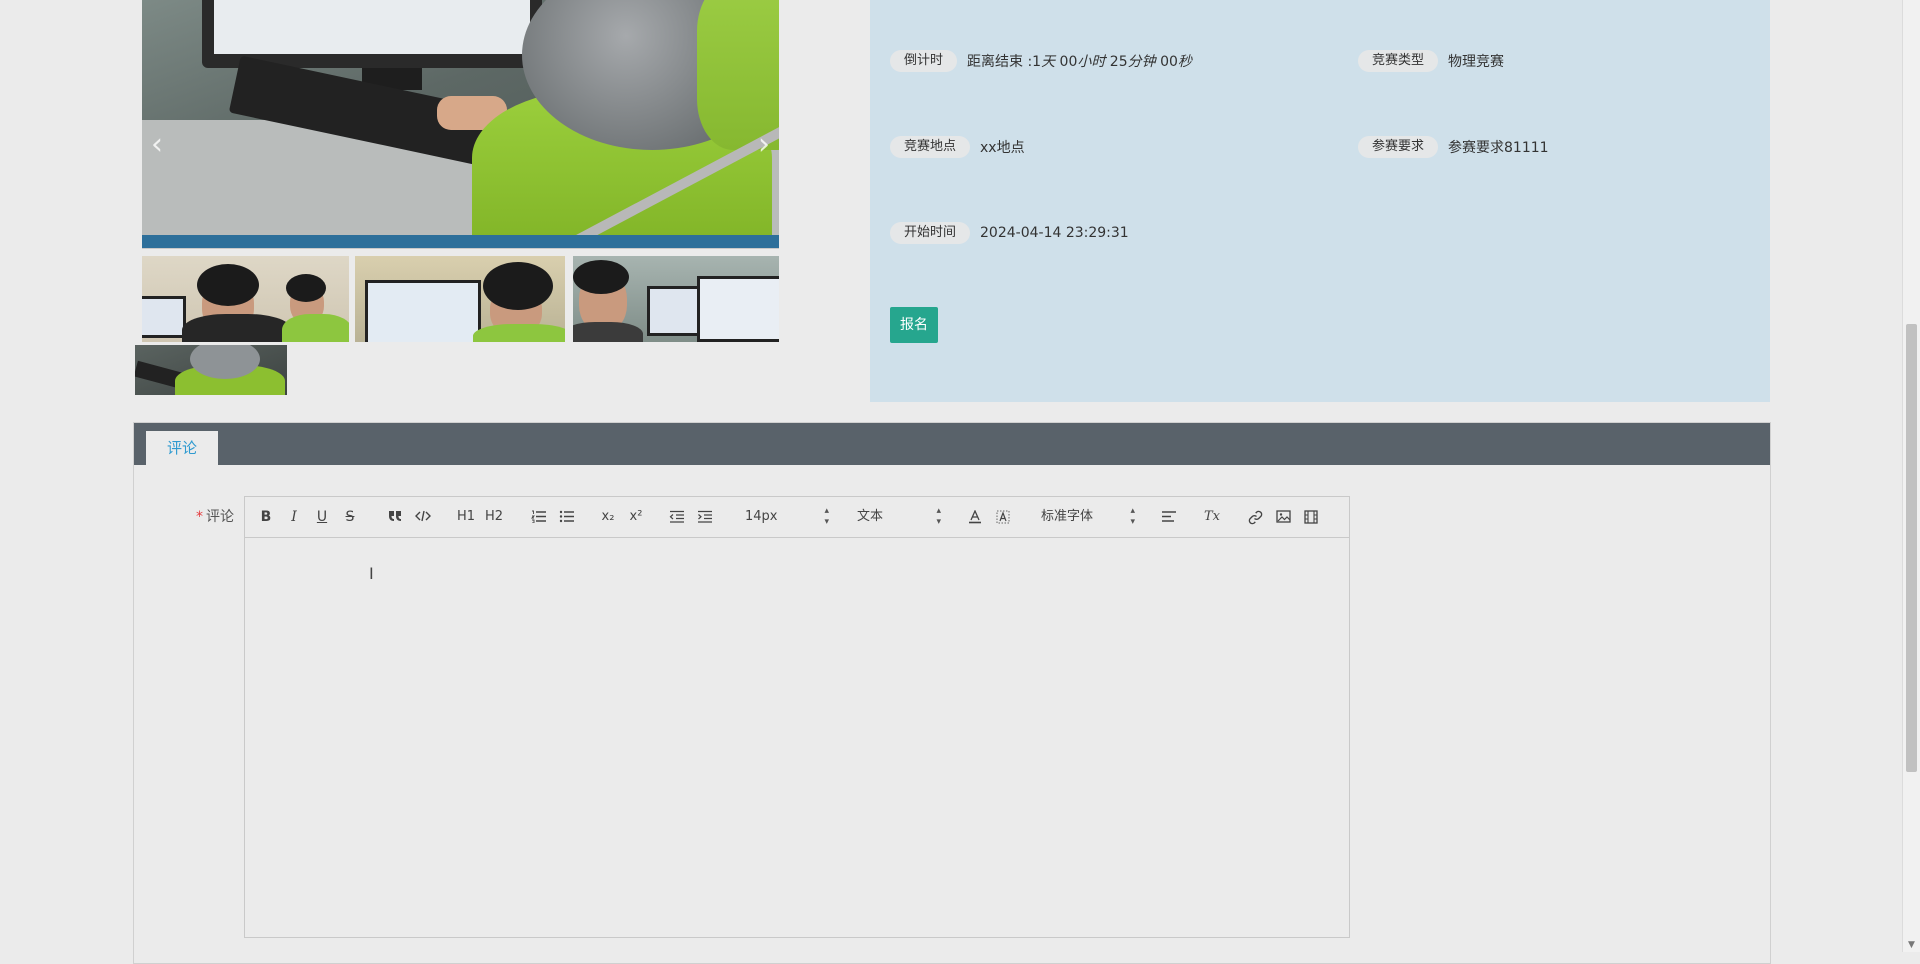 This screenshot has height=964, width=1920. I want to click on ordered-list-icon, so click(539, 517).